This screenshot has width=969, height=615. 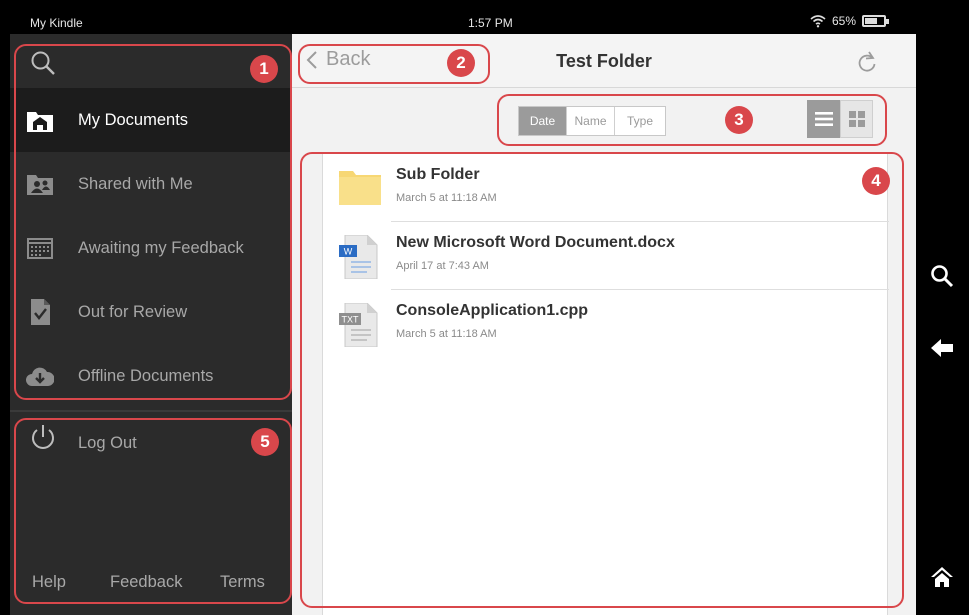 What do you see at coordinates (151, 411) in the screenshot?
I see `sidebar-divider` at bounding box center [151, 411].